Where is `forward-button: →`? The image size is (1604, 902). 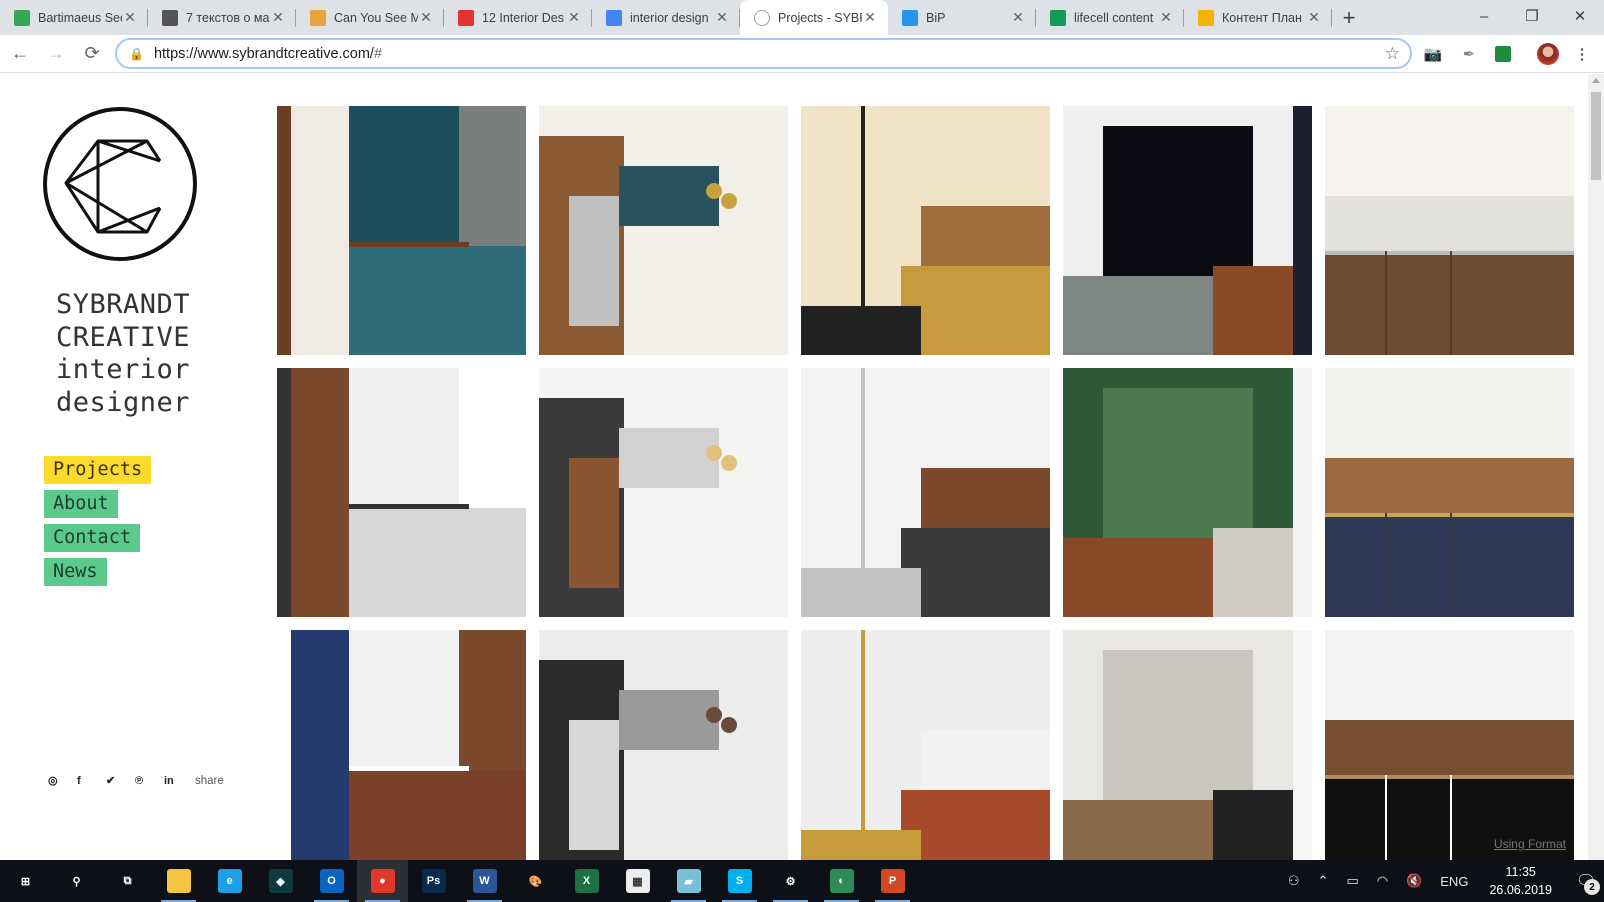
forward-button: → is located at coordinates (56, 54).